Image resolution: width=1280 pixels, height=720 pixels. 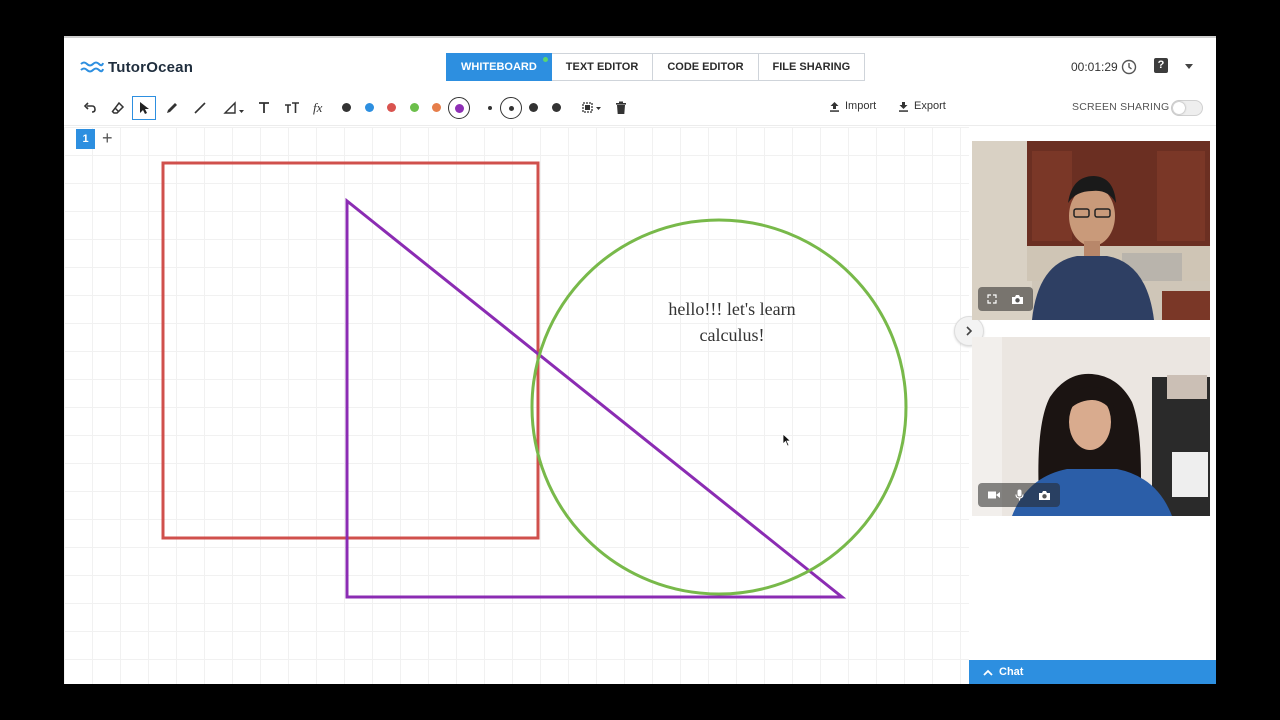 What do you see at coordinates (1129, 67) in the screenshot?
I see `clock-icon` at bounding box center [1129, 67].